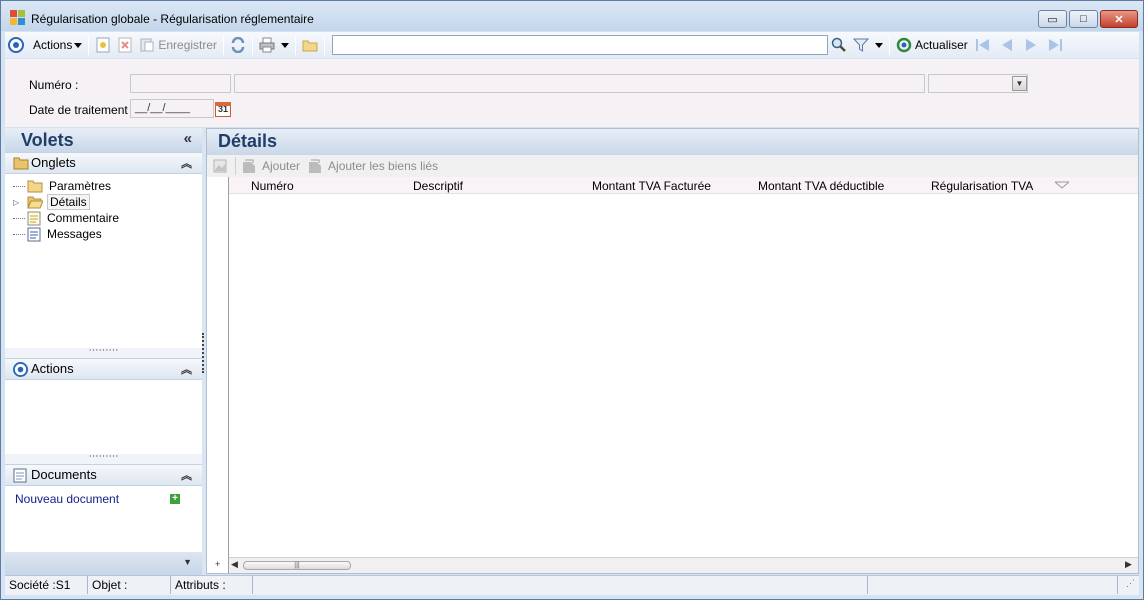 This screenshot has height=600, width=1144. I want to click on tree-item-details: ▷ Détails, so click(51, 202).